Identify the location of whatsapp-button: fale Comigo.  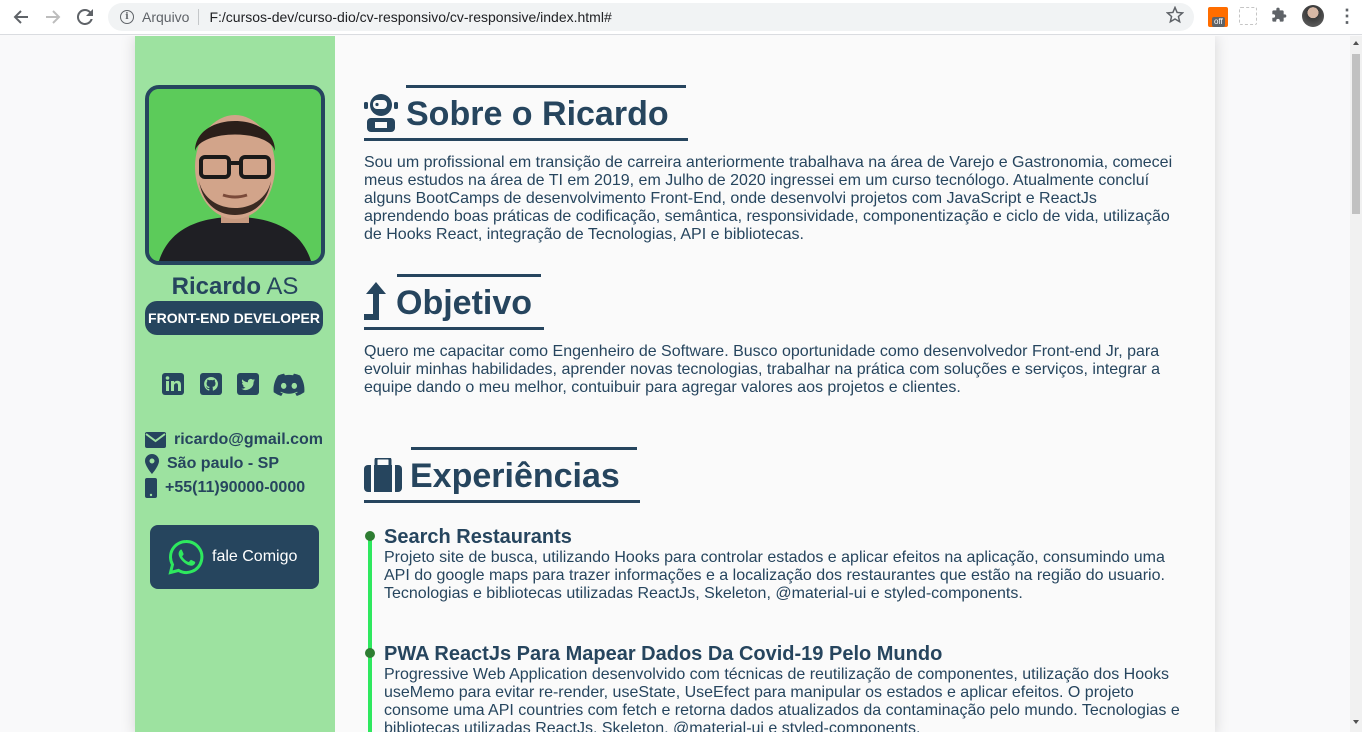
(234, 557).